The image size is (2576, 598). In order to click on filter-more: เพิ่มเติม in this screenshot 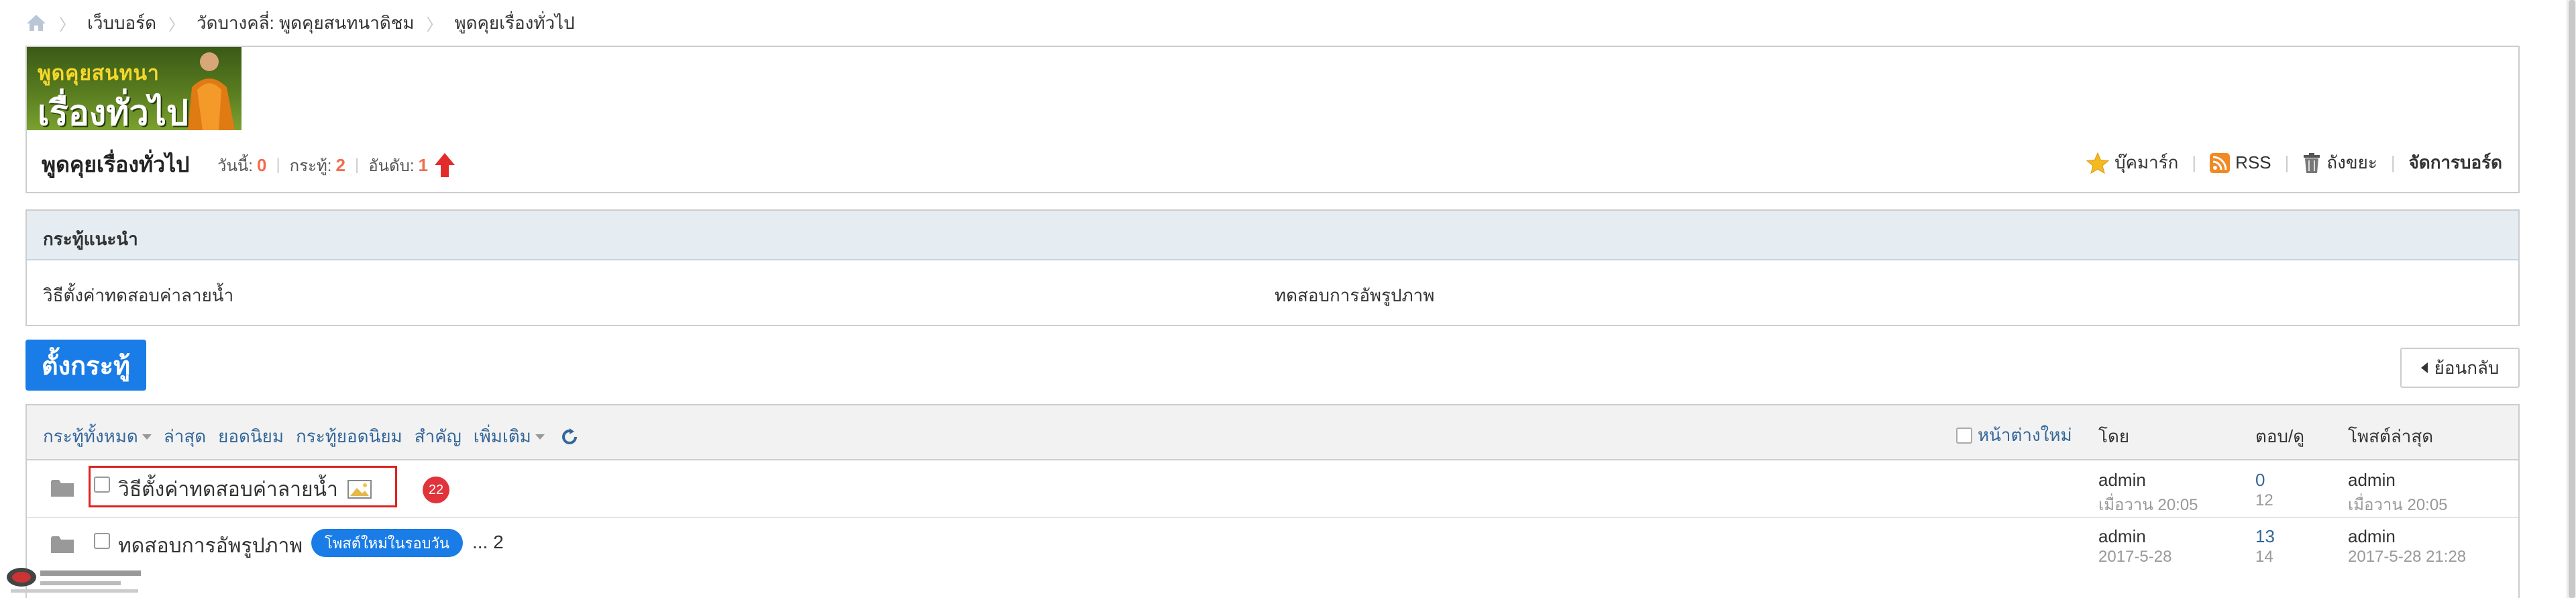, I will do `click(509, 436)`.